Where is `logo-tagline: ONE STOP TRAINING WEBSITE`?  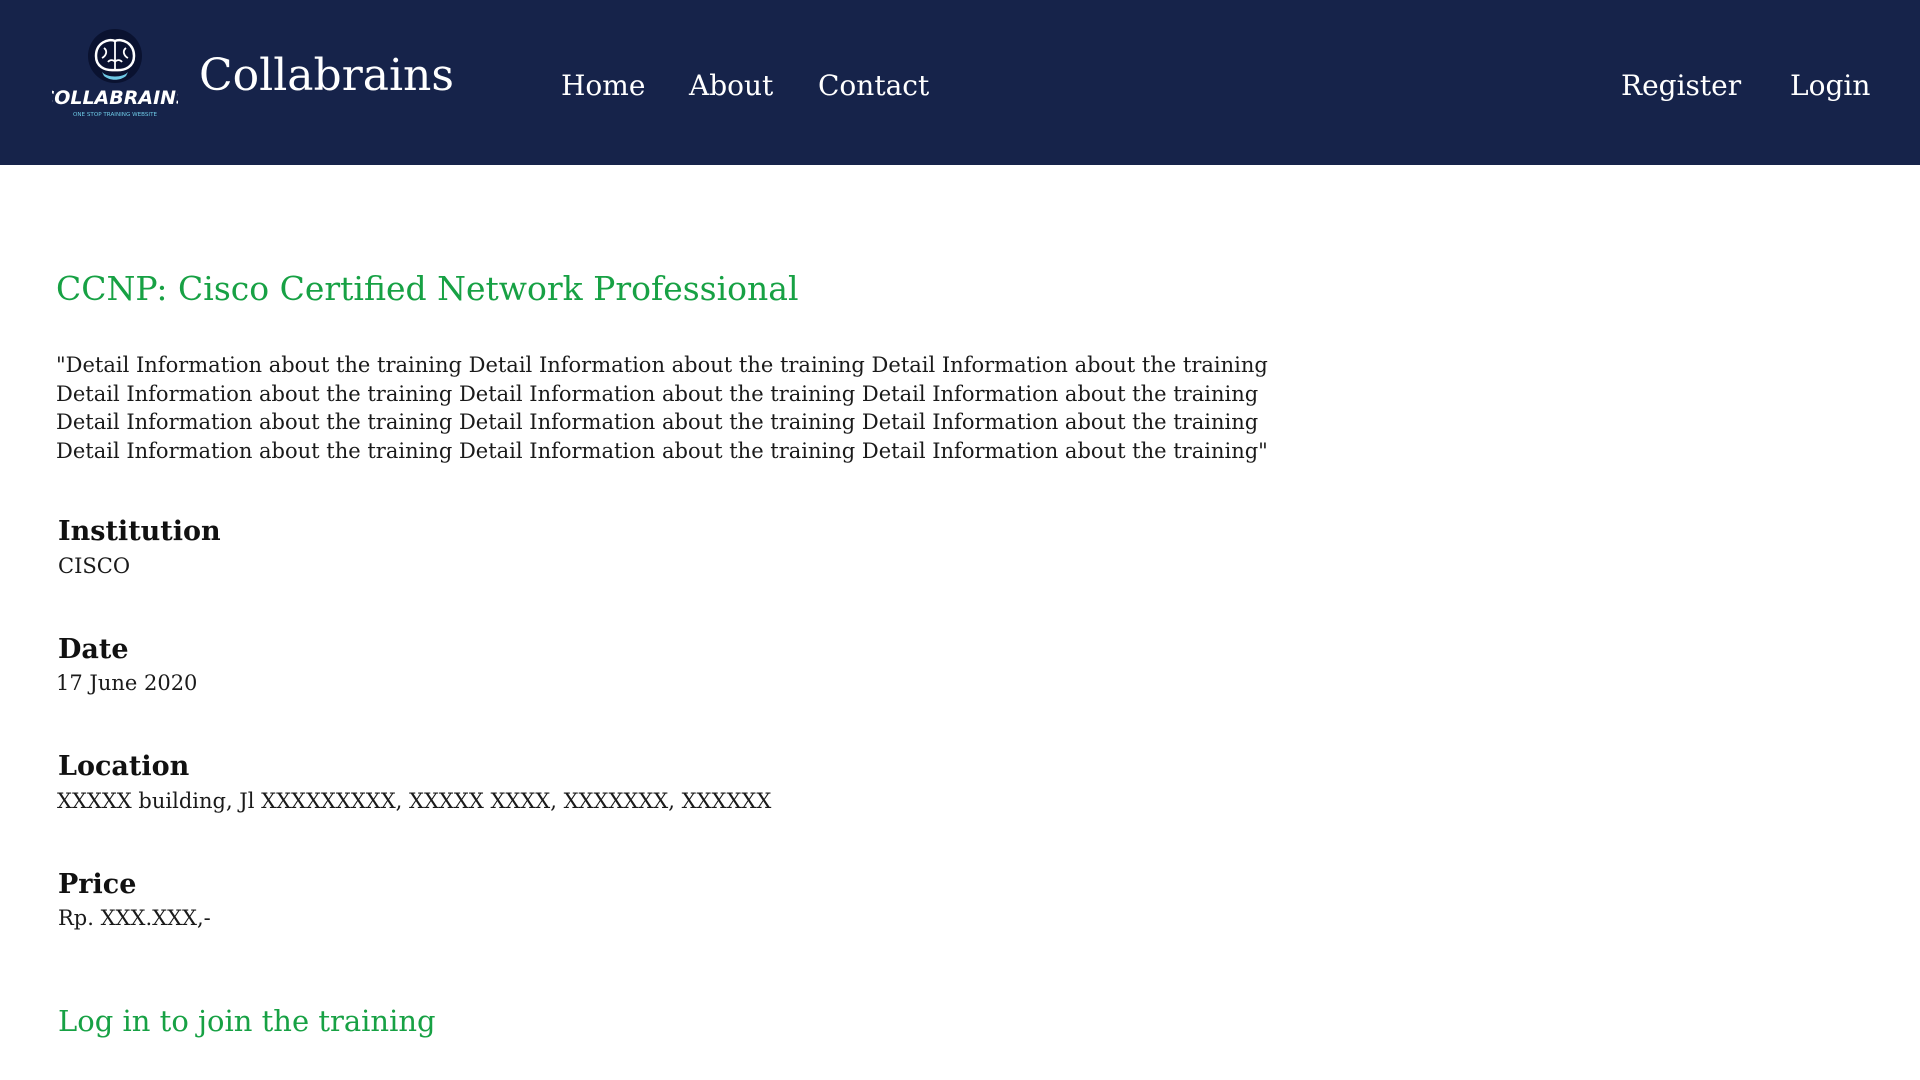
logo-tagline: ONE STOP TRAINING WEBSITE is located at coordinates (115, 115).